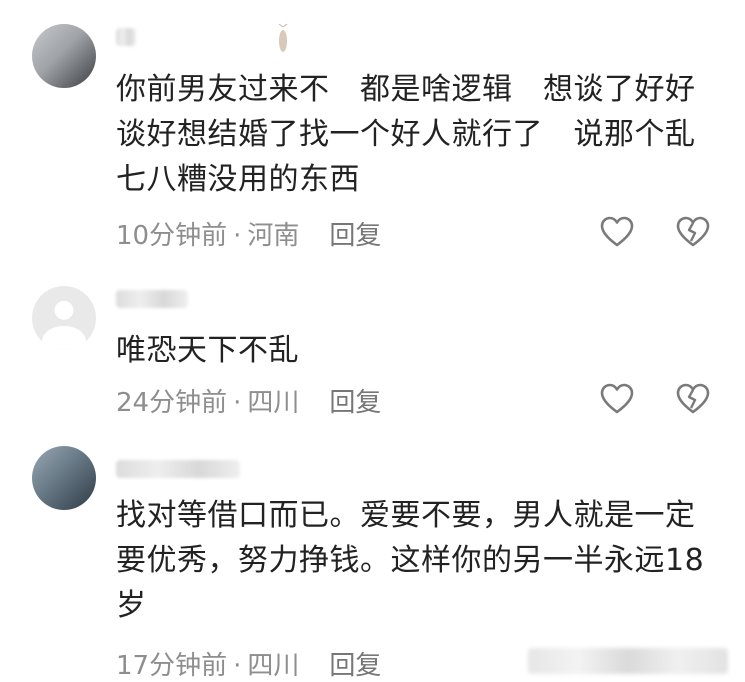 Image resolution: width=745 pixels, height=682 pixels. Describe the element at coordinates (283, 38) in the screenshot. I see `decoration-icon` at that location.